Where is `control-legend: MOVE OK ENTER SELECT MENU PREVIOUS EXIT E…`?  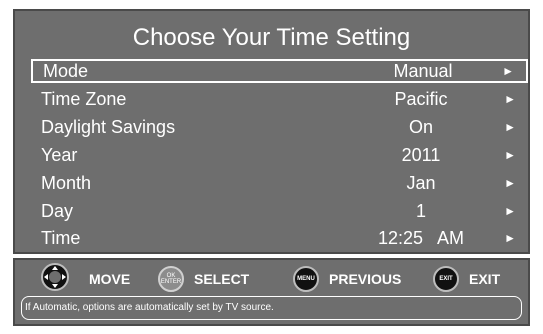
control-legend: MOVE OK ENTER SELECT MENU PREVIOUS EXIT E… is located at coordinates (271, 279).